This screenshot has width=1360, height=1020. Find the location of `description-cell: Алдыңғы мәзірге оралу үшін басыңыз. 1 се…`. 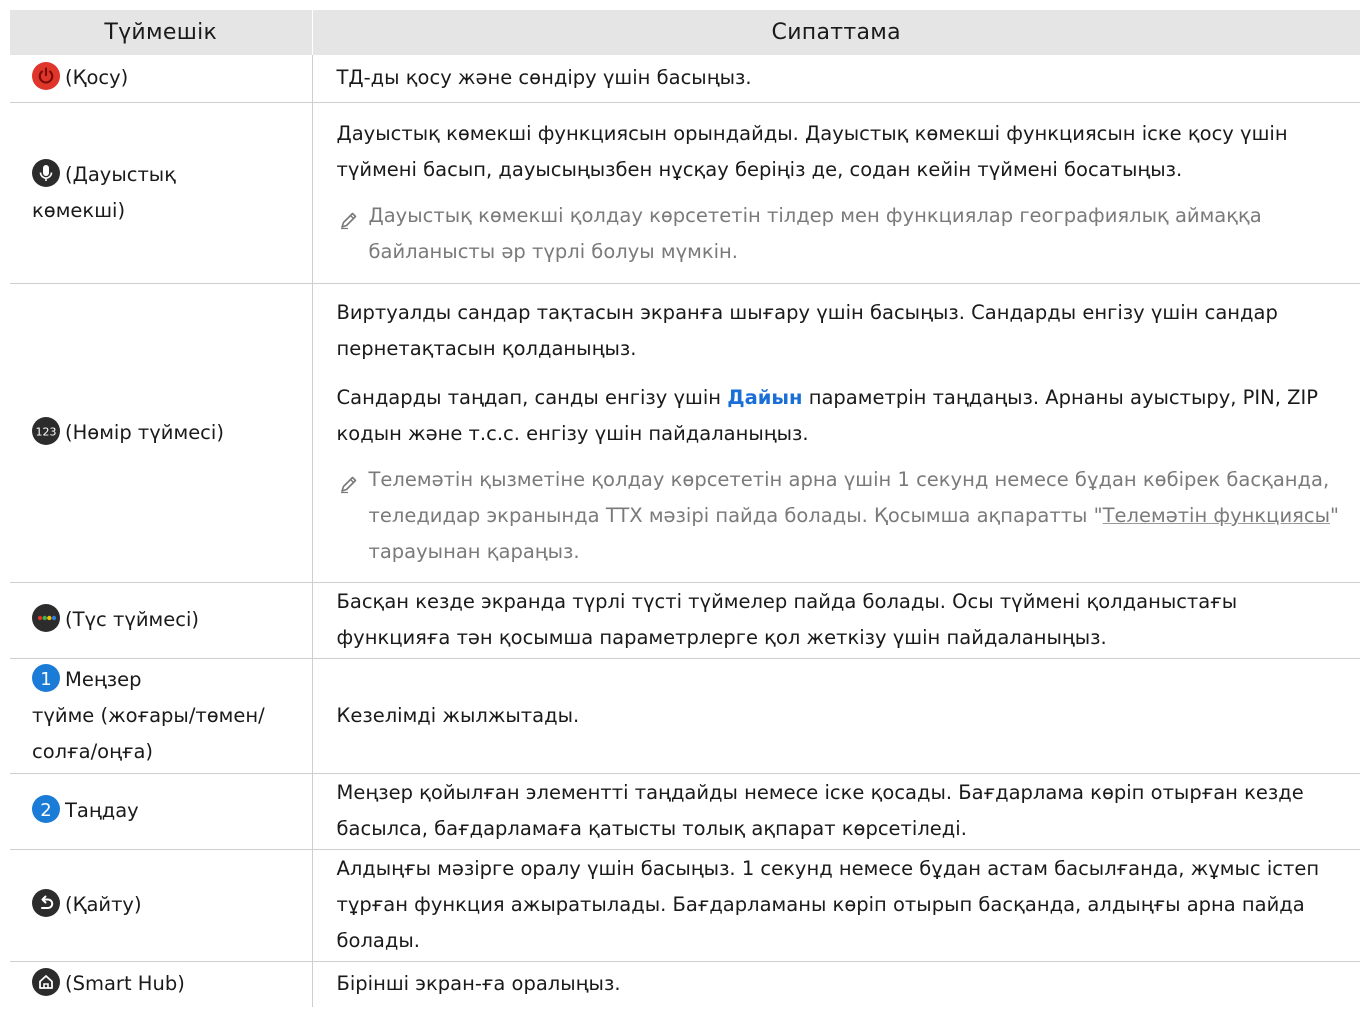

description-cell: Алдыңғы мәзірге оралу үшін басыңыз. 1 се… is located at coordinates (836, 905).